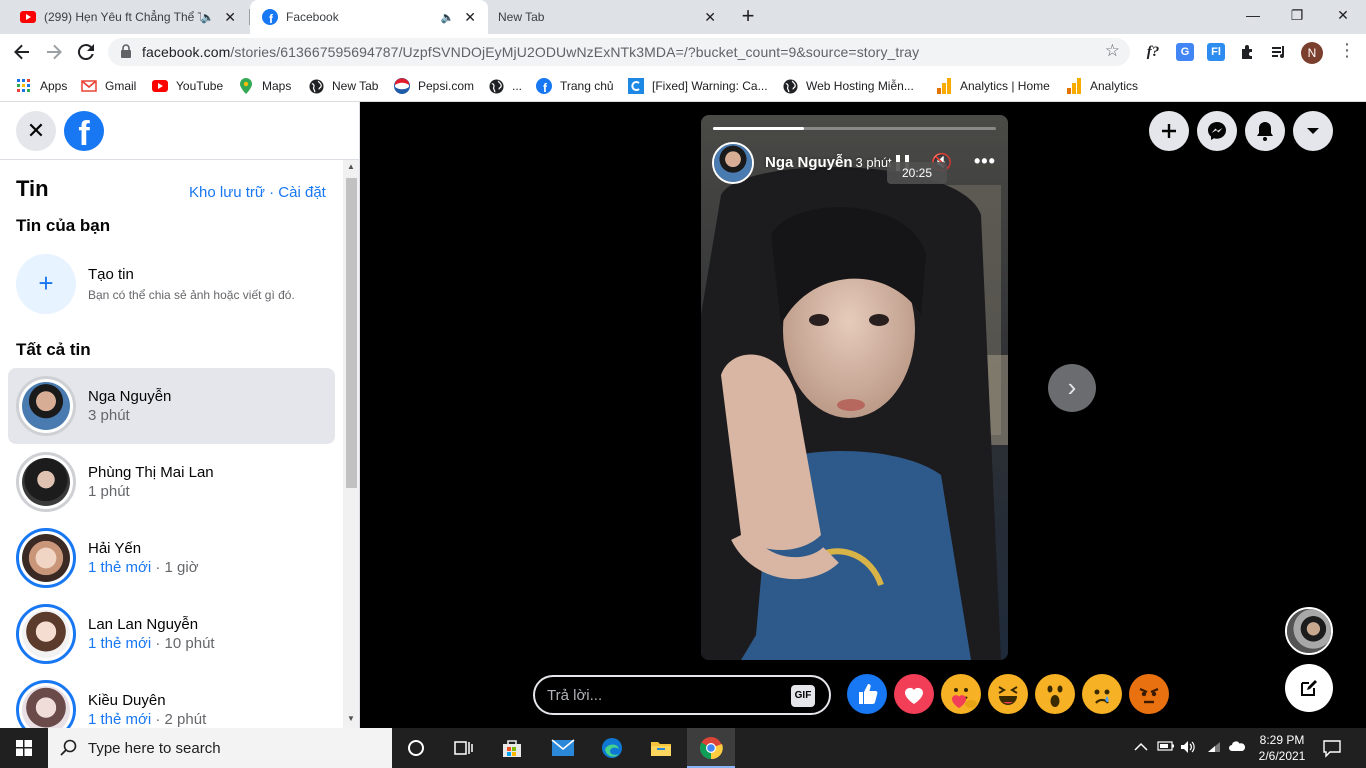  What do you see at coordinates (24, 748) in the screenshot?
I see `start-button` at bounding box center [24, 748].